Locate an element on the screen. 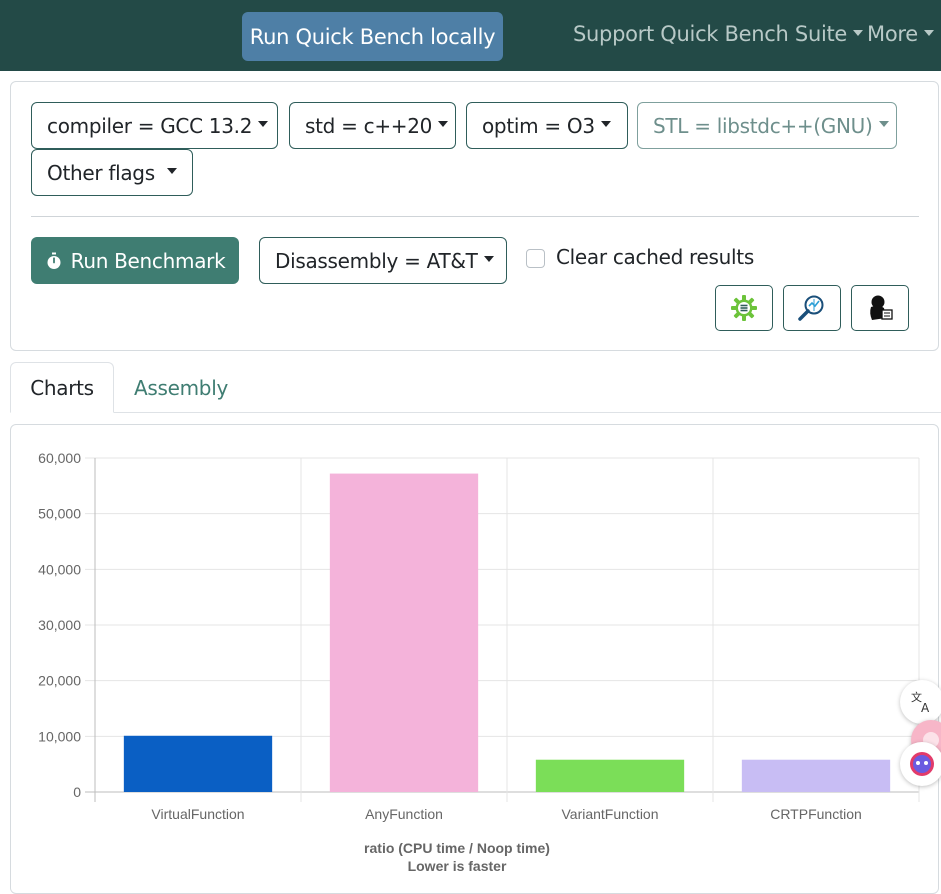 The height and width of the screenshot is (894, 941). gear-list-icon is located at coordinates (744, 308).